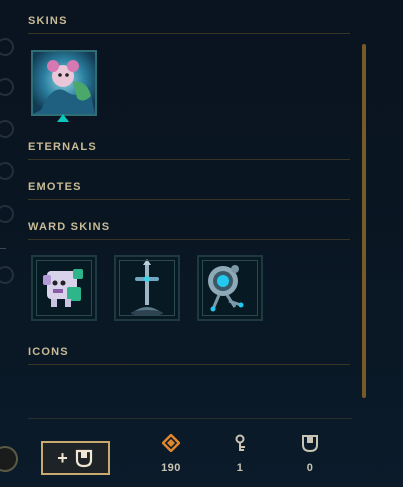 The image size is (403, 487). Describe the element at coordinates (364, 221) in the screenshot. I see `scrollbar-thumb` at that location.